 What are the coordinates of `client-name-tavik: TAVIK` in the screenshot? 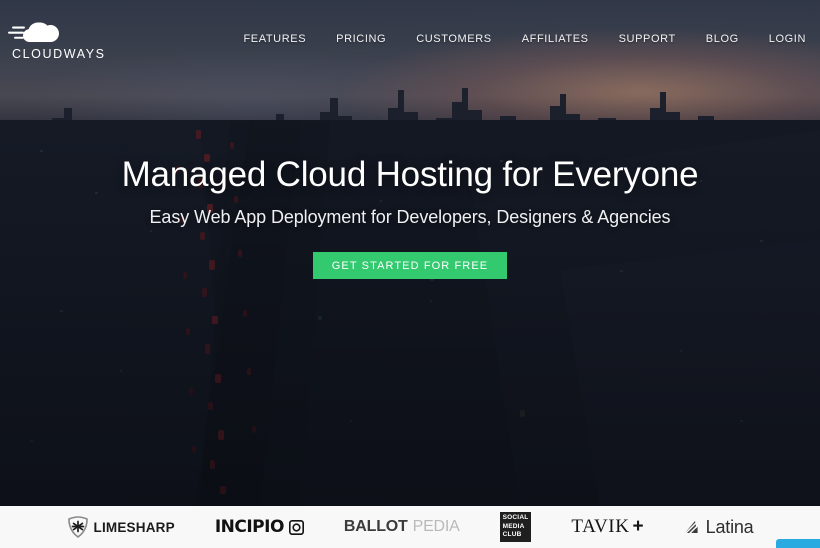 It's located at (600, 526).